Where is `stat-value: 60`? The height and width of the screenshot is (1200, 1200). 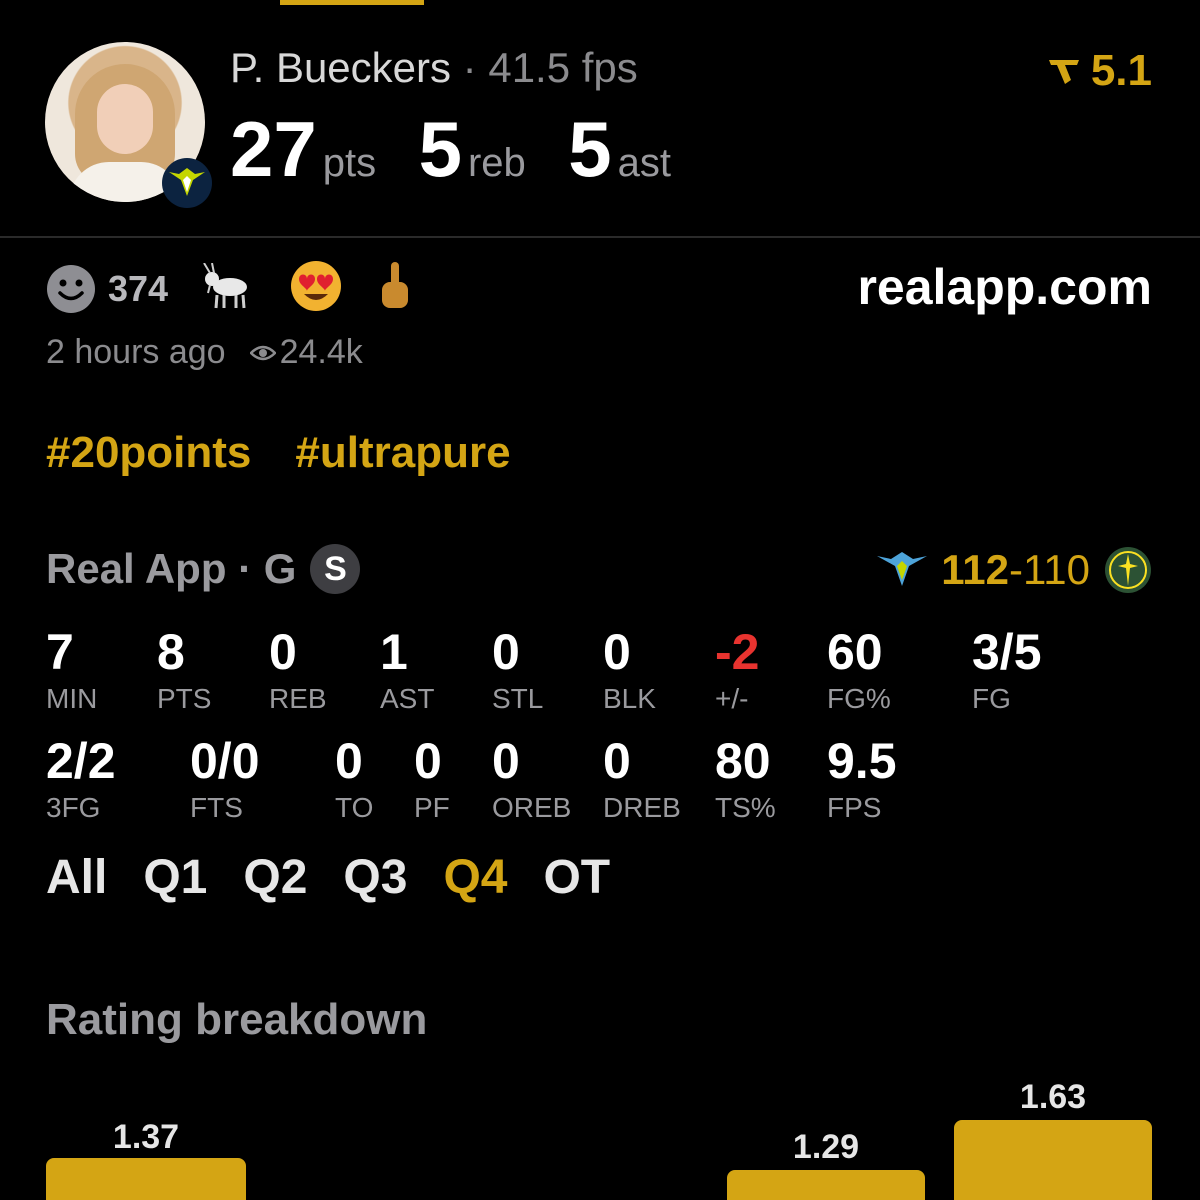 stat-value: 60 is located at coordinates (855, 652).